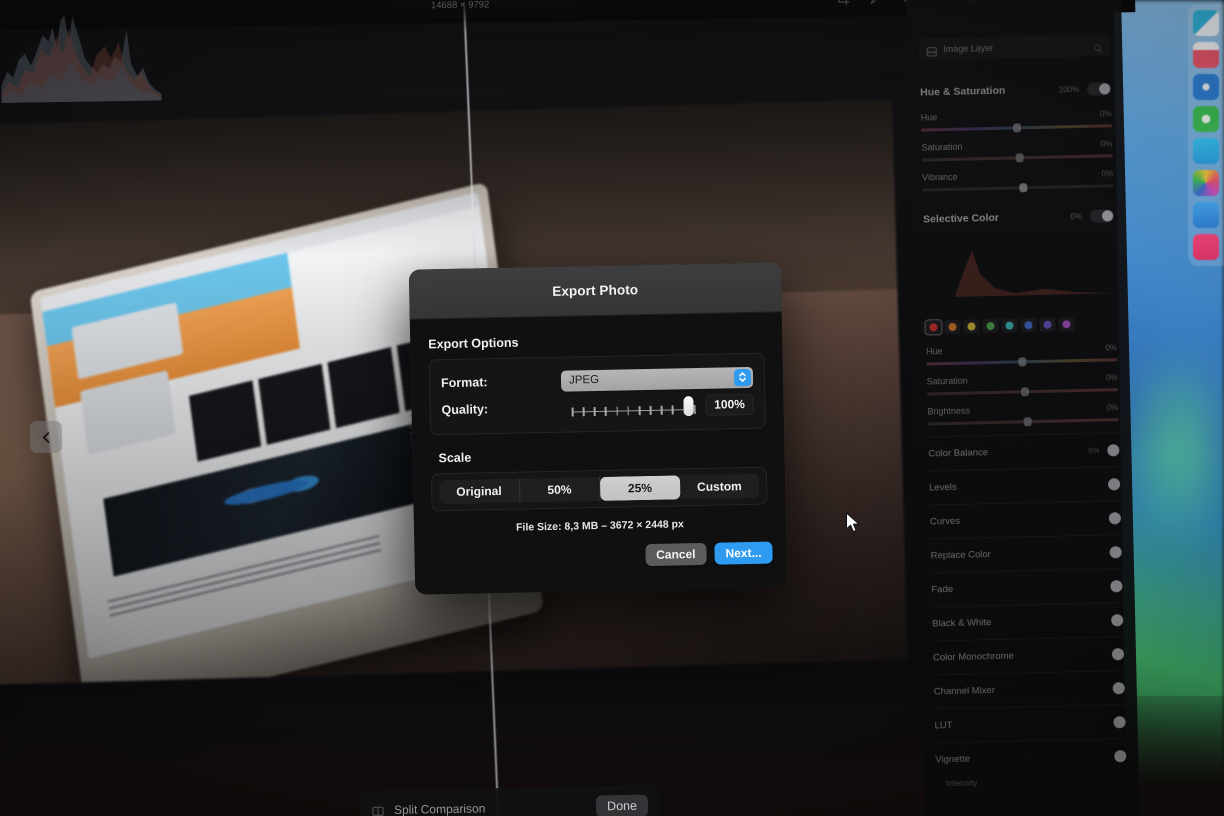 The image size is (1224, 816). I want to click on swatch-orange, so click(952, 327).